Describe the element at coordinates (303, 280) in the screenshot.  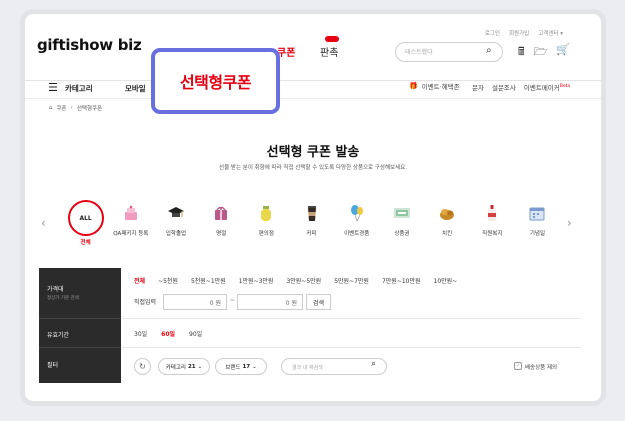
I see `price-option: 3만원~5만원` at that location.